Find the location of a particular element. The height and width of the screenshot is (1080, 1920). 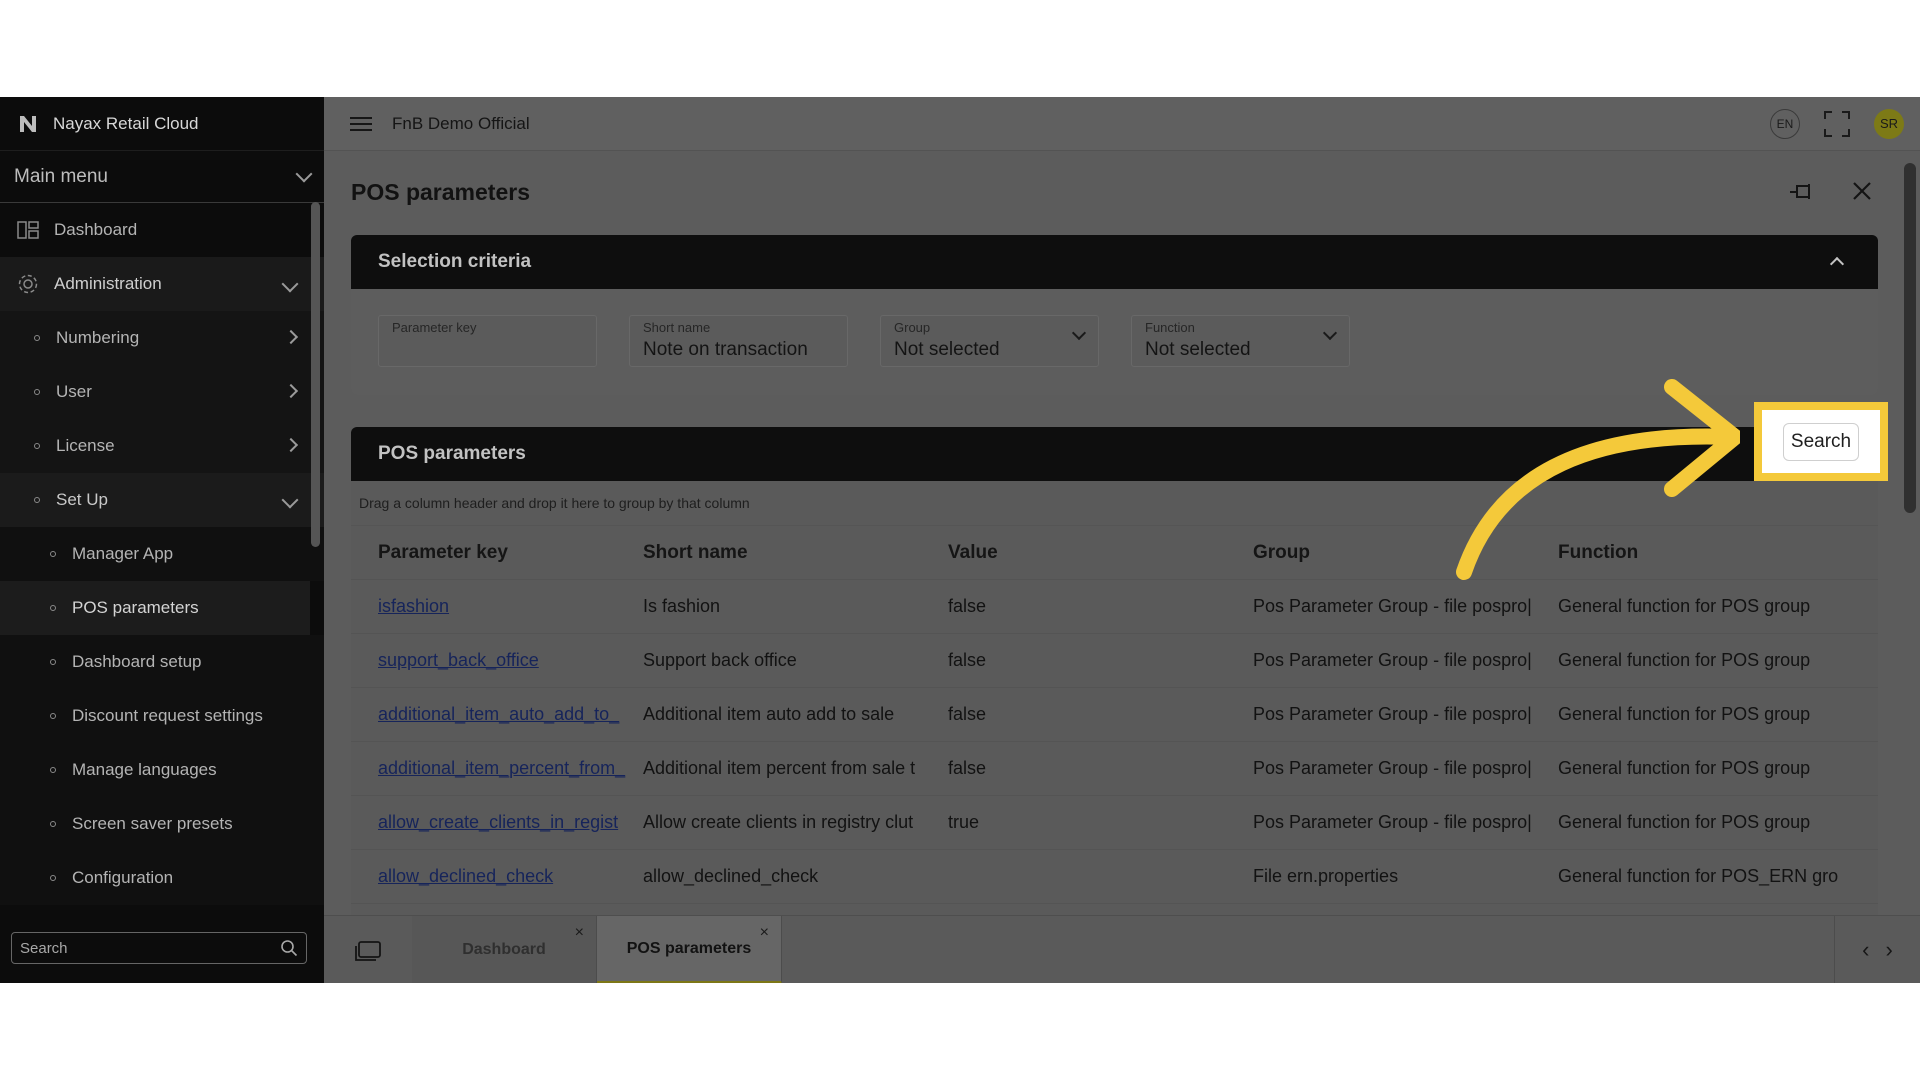

search-highlight: Search is located at coordinates (1821, 441).